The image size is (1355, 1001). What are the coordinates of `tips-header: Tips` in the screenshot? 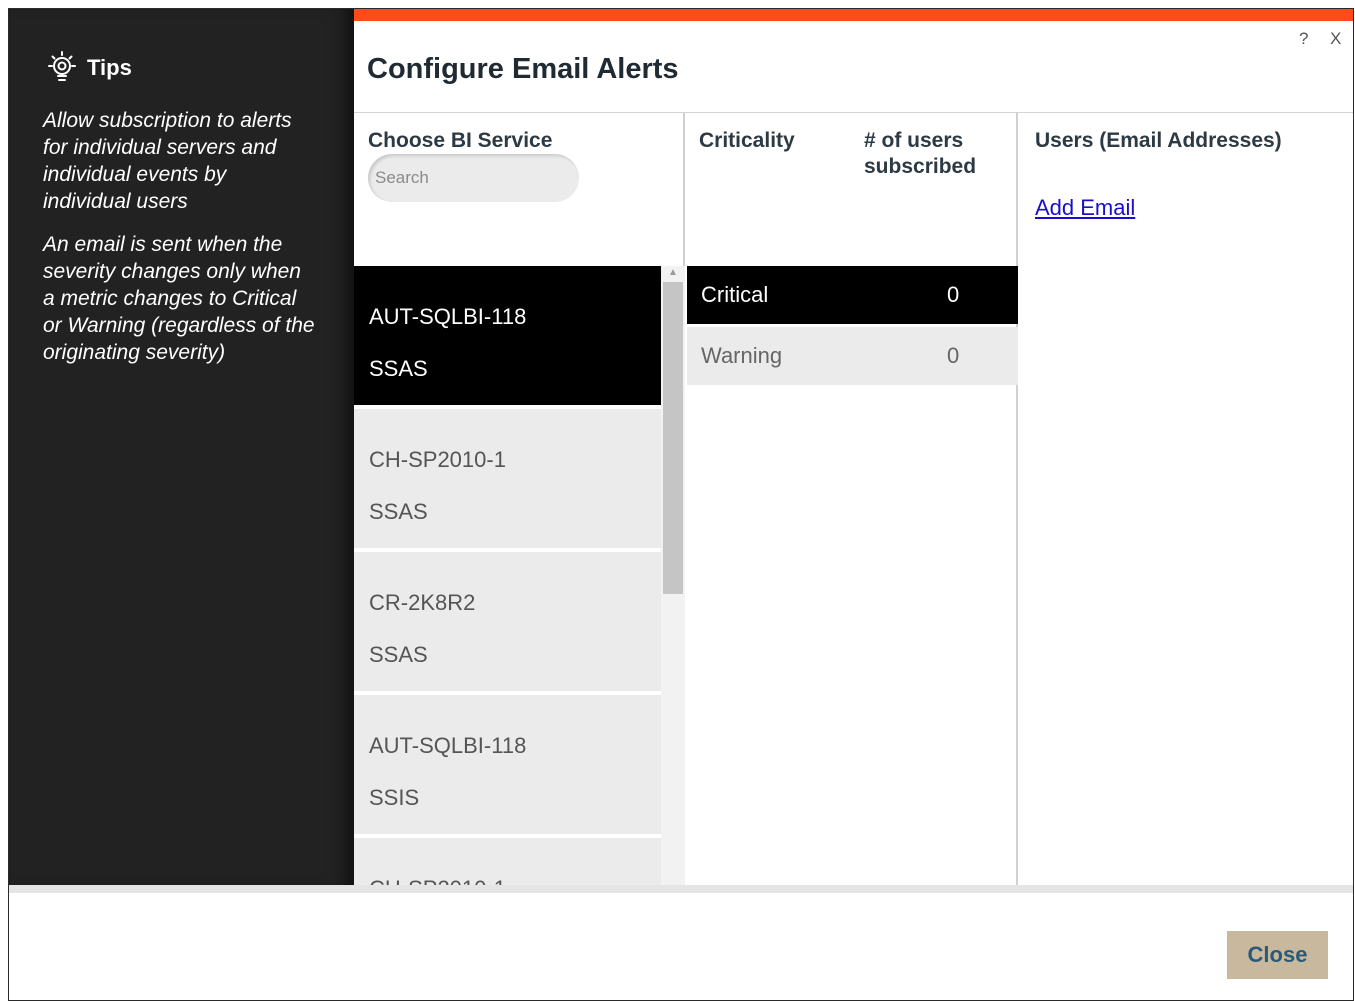 It's located at (87, 68).